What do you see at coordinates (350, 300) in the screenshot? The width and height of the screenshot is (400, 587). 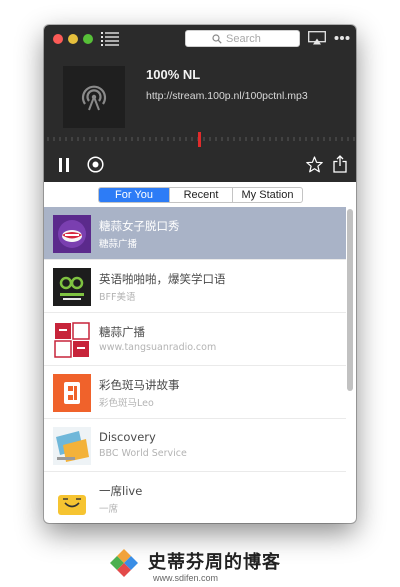 I see `list-scrollbar` at bounding box center [350, 300].